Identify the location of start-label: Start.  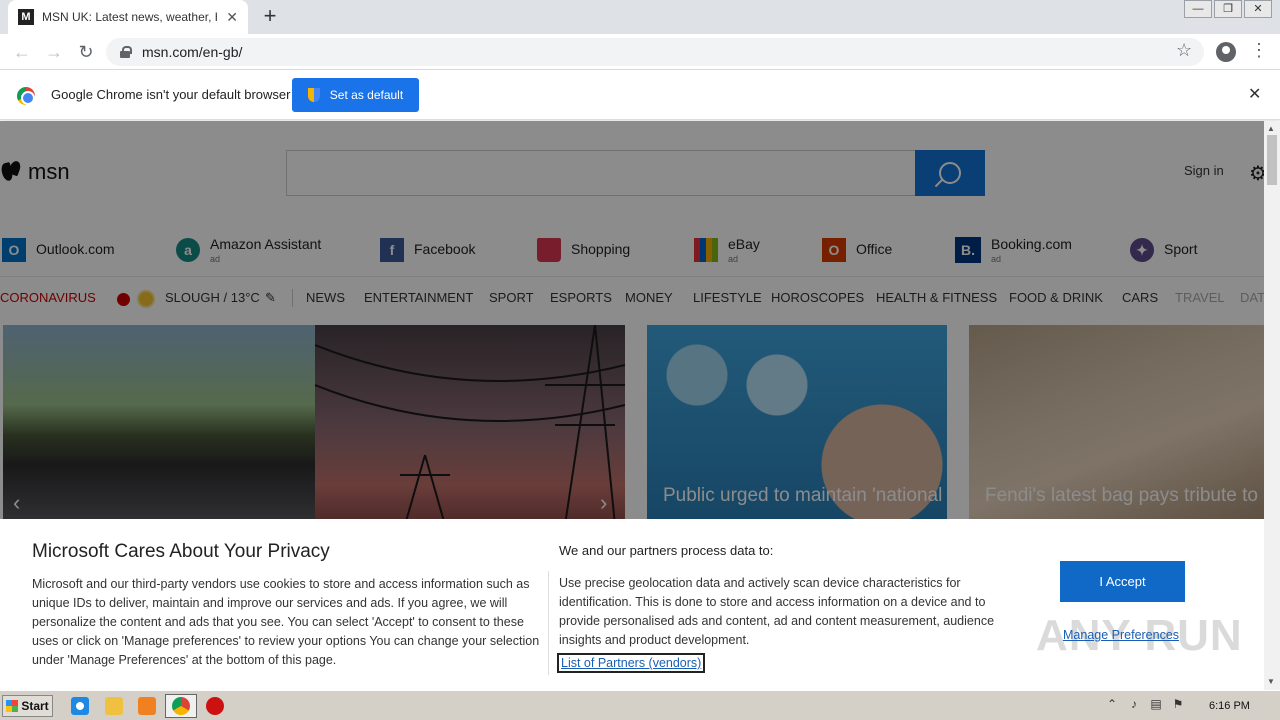
(35, 706).